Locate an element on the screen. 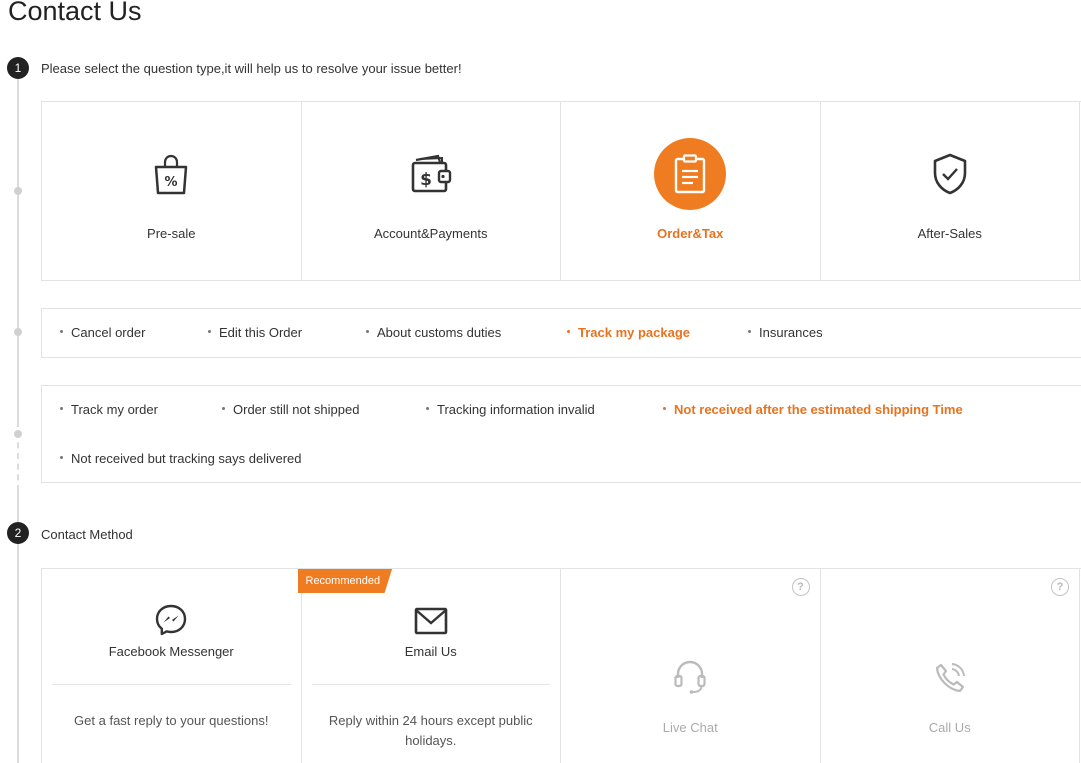  option-edit-order: Edit this Order is located at coordinates (255, 332).